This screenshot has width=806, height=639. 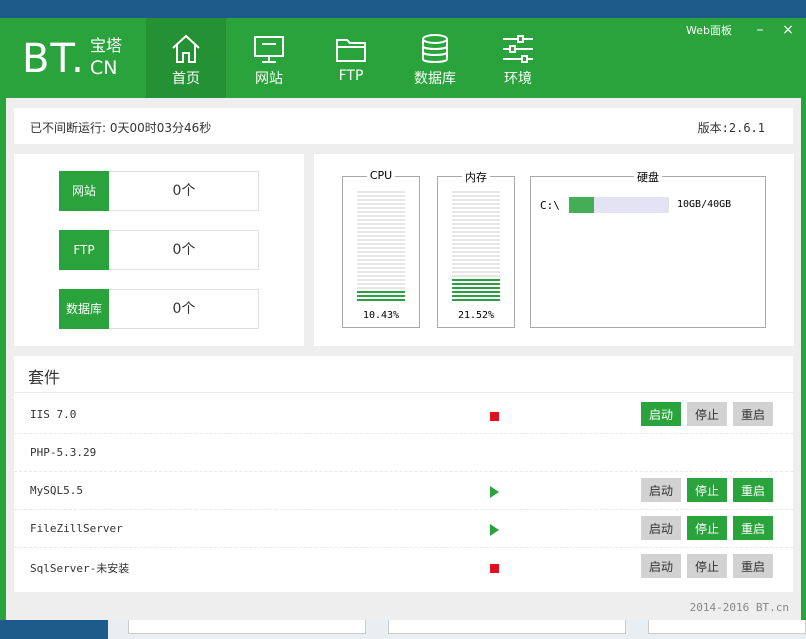 What do you see at coordinates (53, 59) in the screenshot?
I see `logo-main: BT.` at bounding box center [53, 59].